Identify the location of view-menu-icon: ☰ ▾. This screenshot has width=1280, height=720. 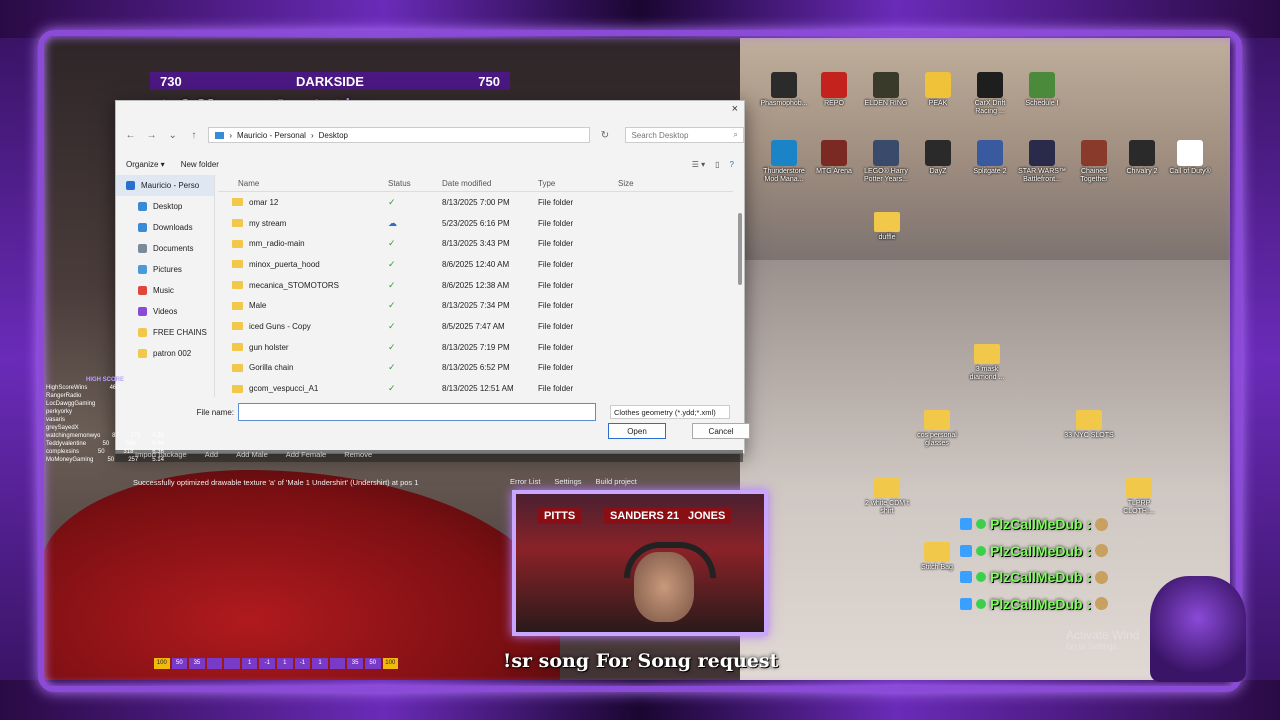
(698, 164).